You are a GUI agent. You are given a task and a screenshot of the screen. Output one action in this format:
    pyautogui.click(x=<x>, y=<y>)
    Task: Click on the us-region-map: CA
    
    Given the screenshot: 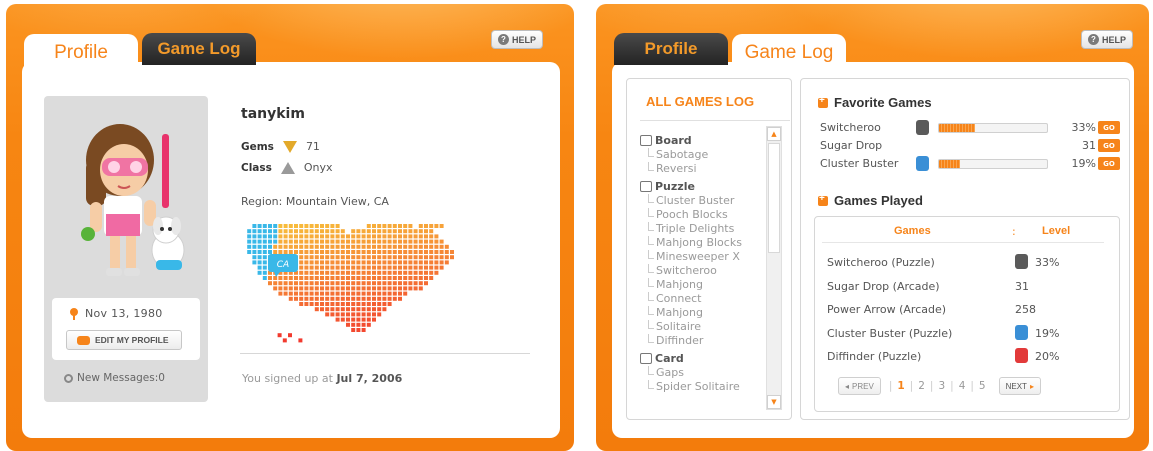 What is the action you would take?
    pyautogui.click(x=350, y=283)
    